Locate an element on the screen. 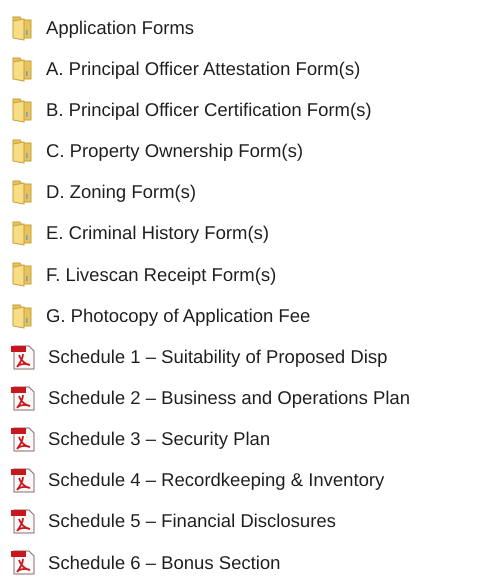  file-name: A. Principal Officer Attestation Form(s) is located at coordinates (203, 68).